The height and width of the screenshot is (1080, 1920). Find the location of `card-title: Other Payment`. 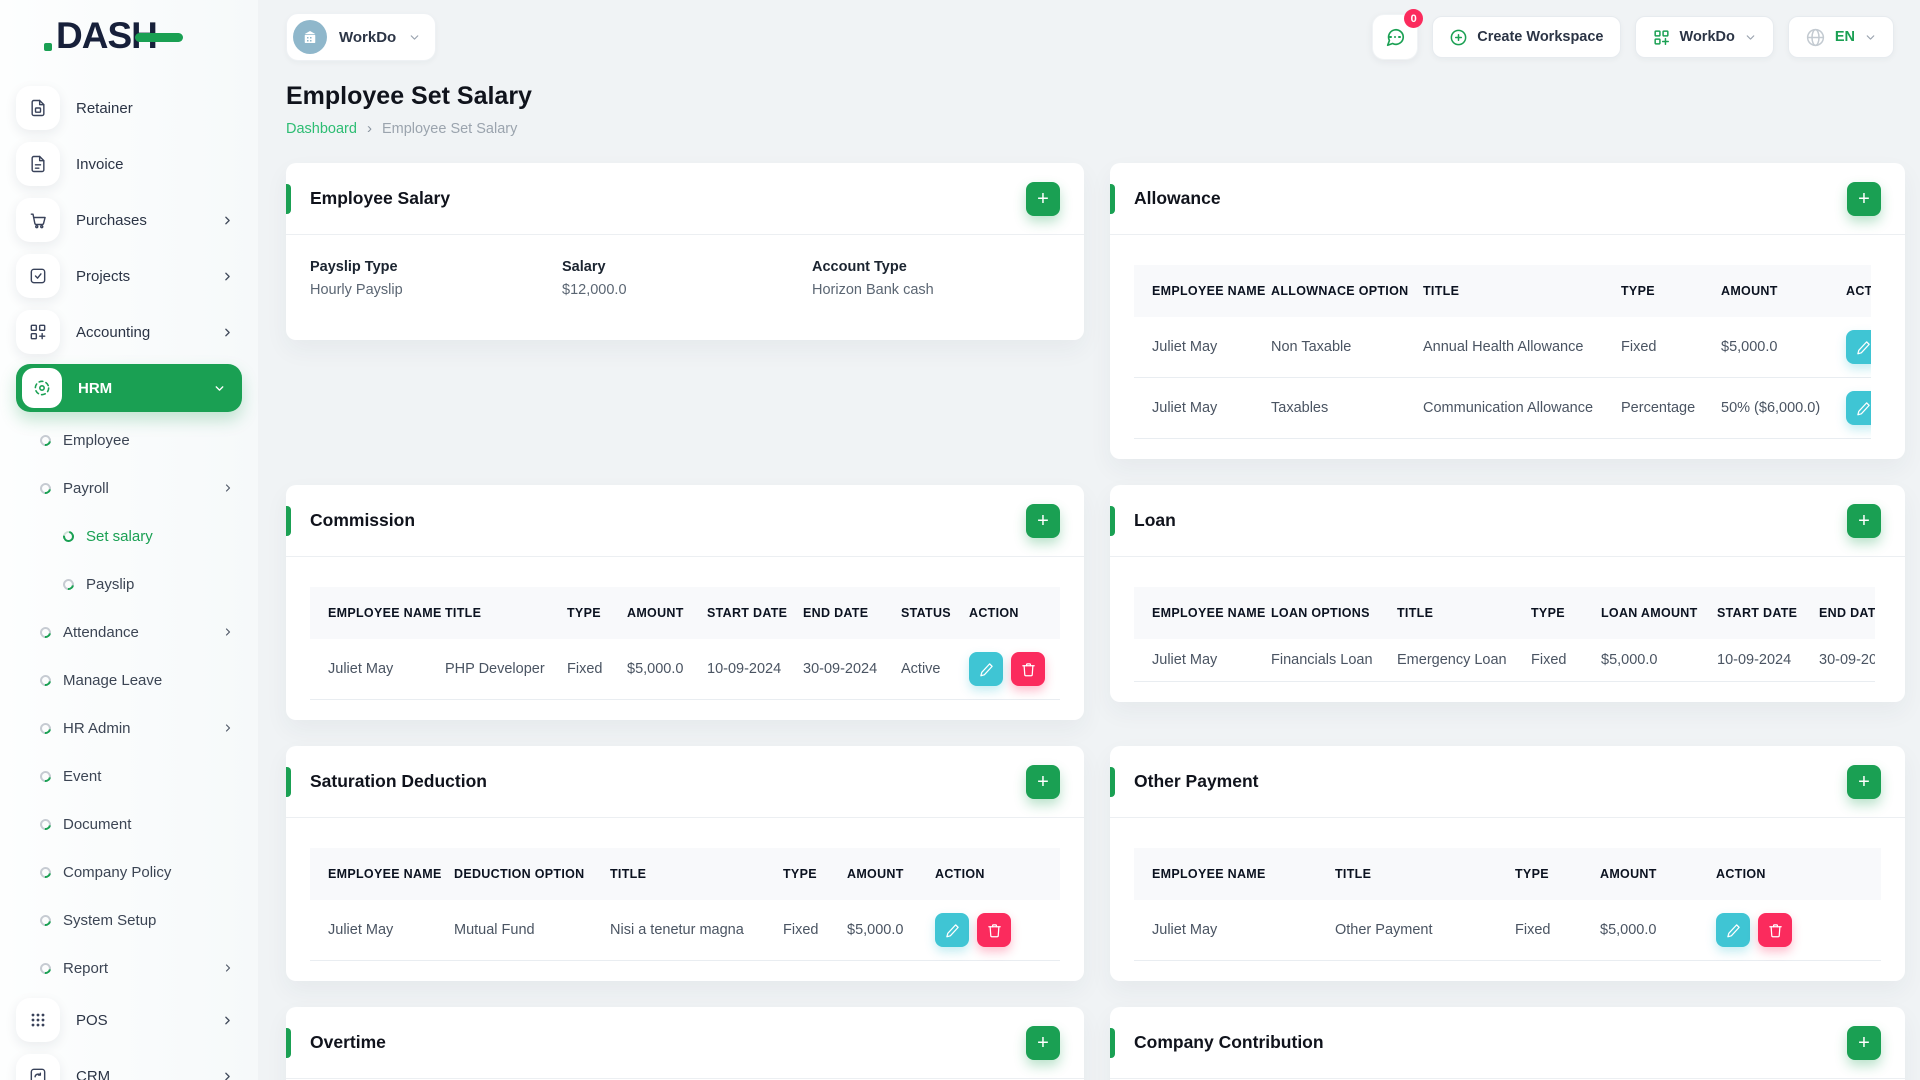

card-title: Other Payment is located at coordinates (1196, 781).